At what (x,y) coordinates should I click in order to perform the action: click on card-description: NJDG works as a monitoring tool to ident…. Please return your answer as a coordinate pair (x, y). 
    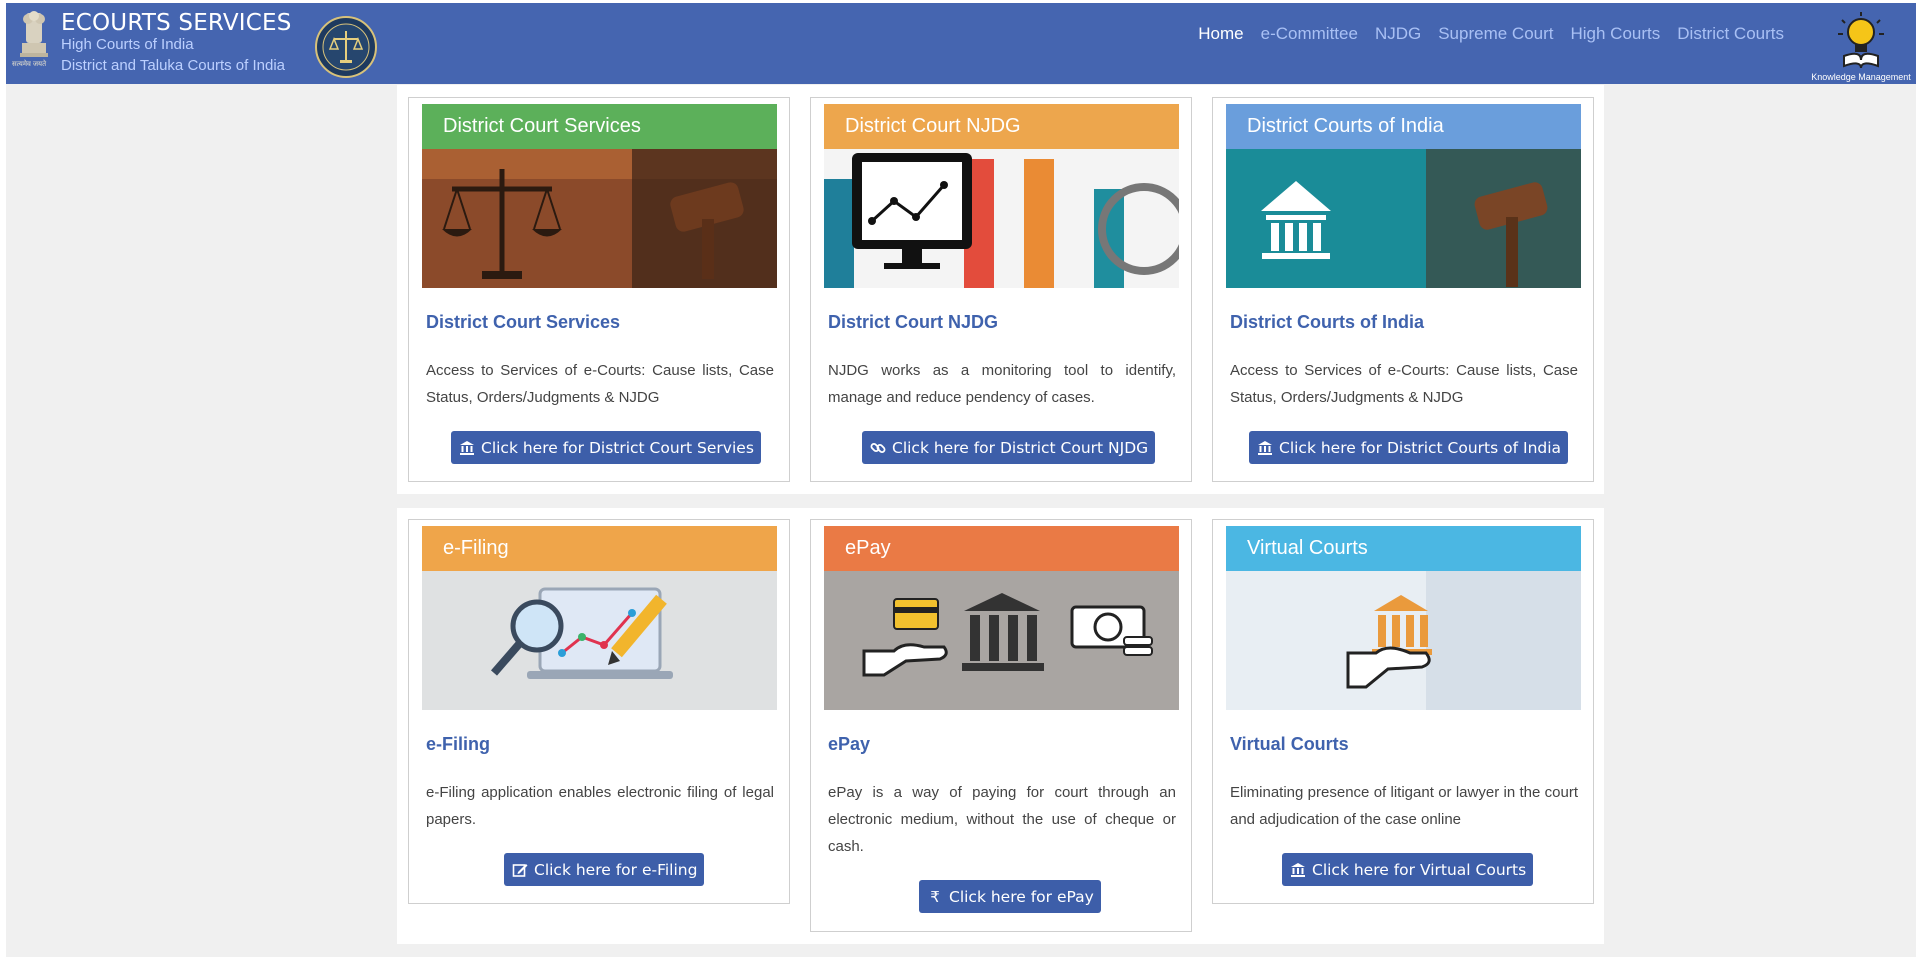
    Looking at the image, I should click on (1002, 384).